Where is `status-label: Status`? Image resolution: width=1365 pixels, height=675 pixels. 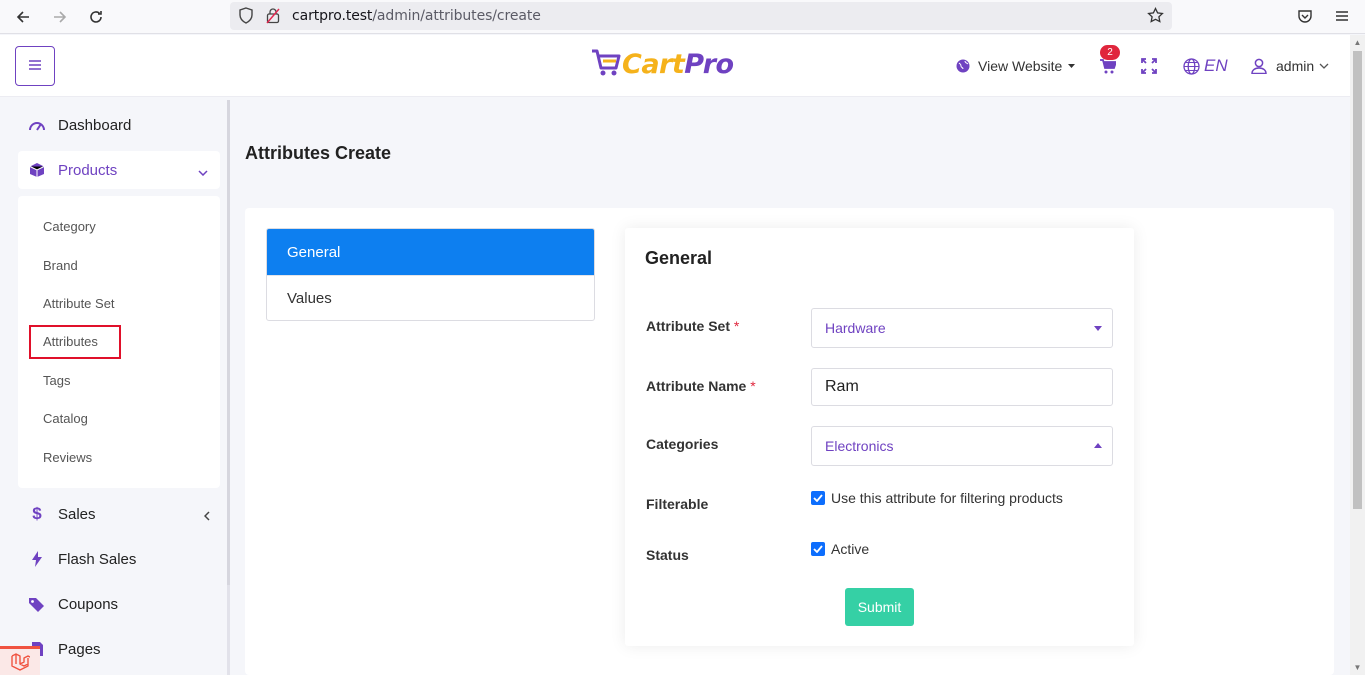 status-label: Status is located at coordinates (667, 555).